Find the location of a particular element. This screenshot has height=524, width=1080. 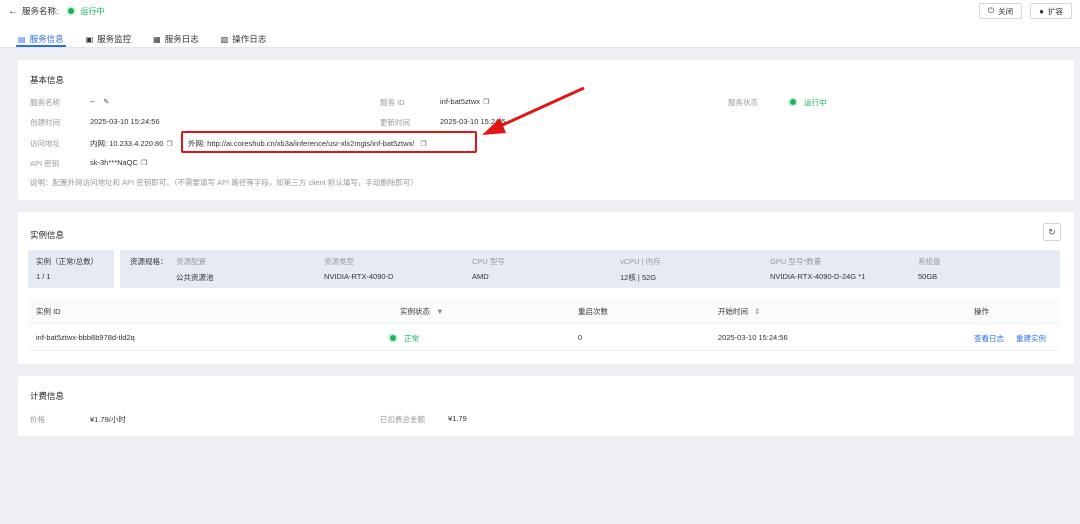

service-name-label: 服务名称 is located at coordinates (45, 102).